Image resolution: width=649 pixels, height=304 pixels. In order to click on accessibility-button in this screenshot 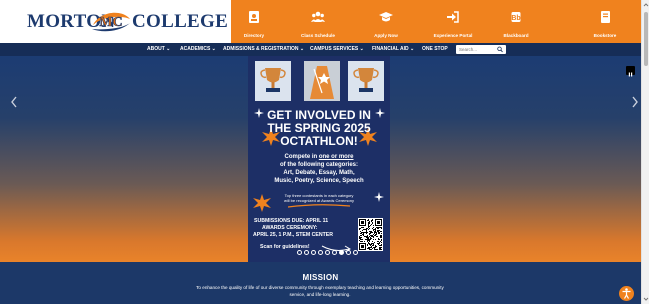, I will do `click(626, 293)`.